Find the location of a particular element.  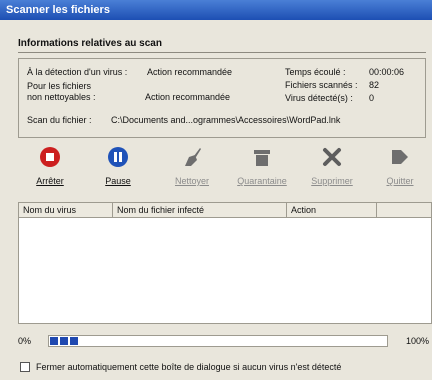

uncleanable-value: Action recommandée is located at coordinates (188, 97).